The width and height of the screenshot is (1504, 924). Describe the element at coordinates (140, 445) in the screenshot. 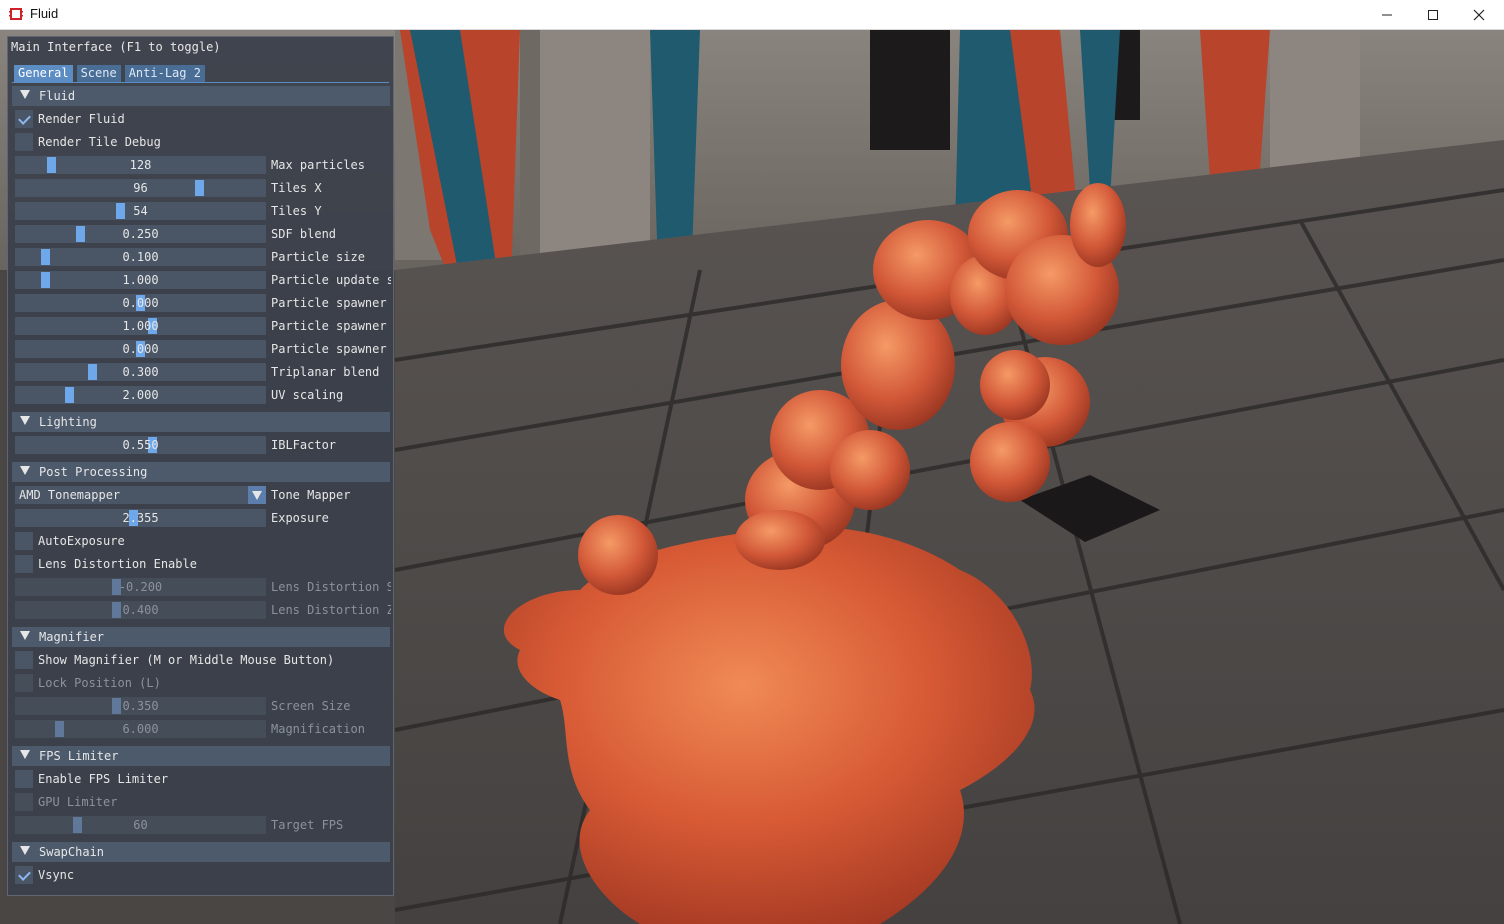

I see `ibl-factor-slider: 0.550` at that location.